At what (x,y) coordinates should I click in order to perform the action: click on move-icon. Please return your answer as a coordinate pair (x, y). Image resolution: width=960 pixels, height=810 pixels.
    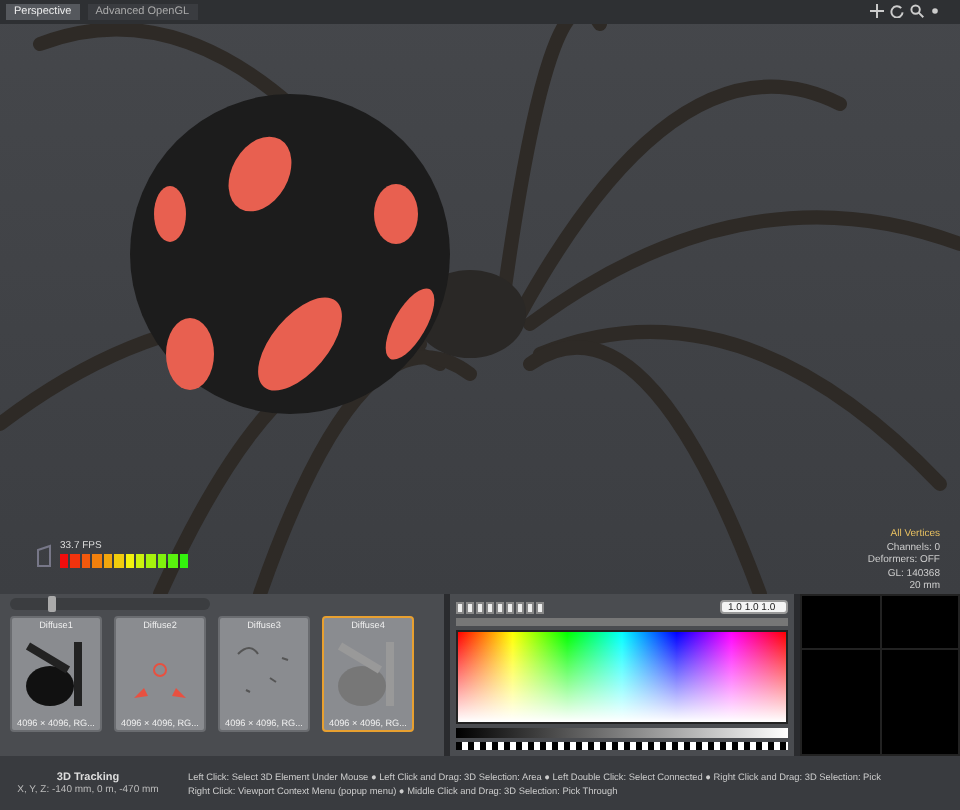
    Looking at the image, I should click on (877, 11).